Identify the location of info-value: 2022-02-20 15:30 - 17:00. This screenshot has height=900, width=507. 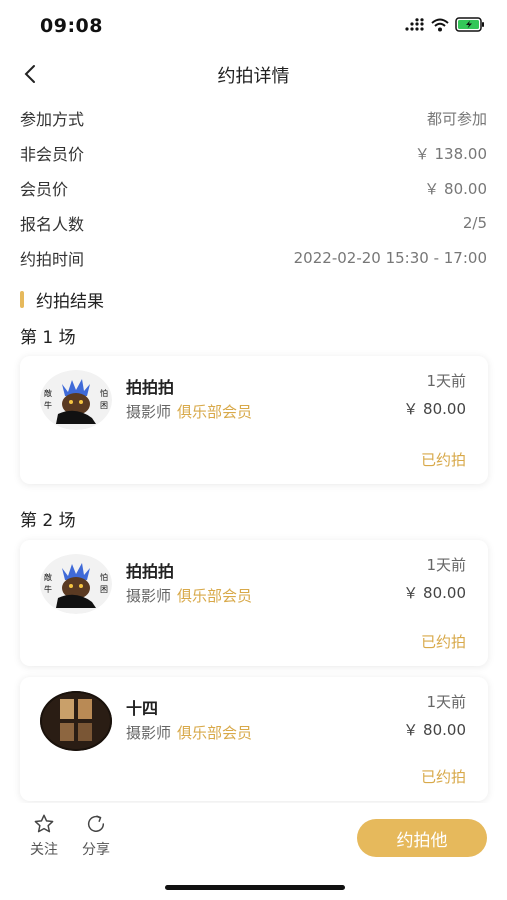
(390, 258).